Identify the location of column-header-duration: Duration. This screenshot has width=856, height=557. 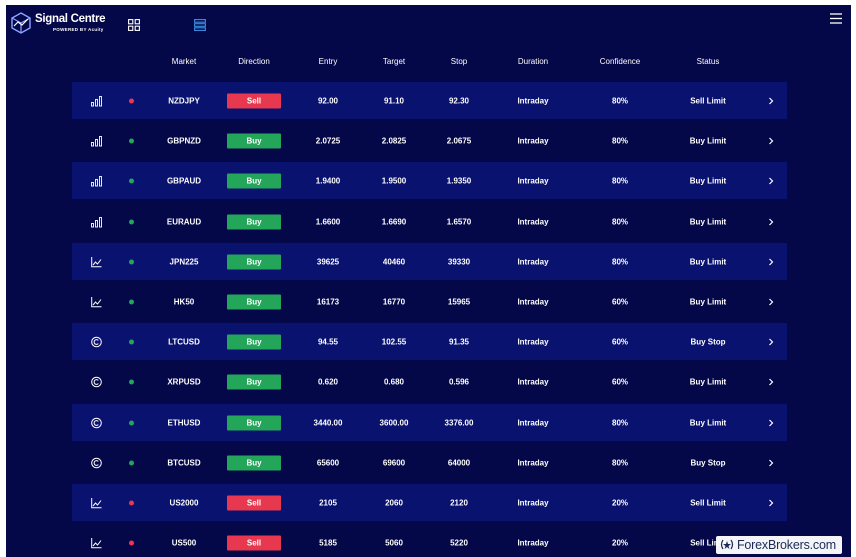
(533, 61).